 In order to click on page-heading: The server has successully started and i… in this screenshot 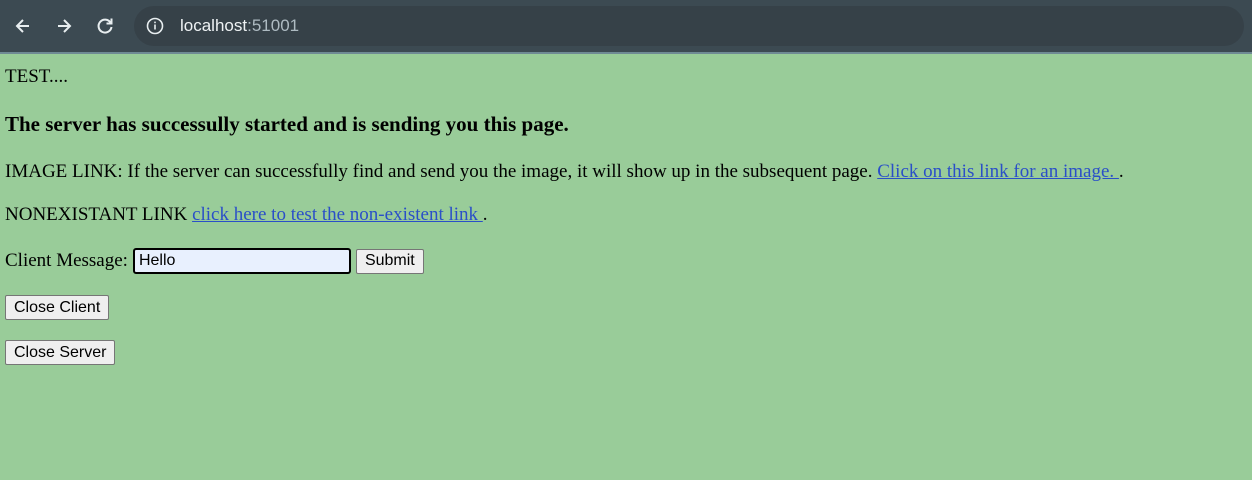, I will do `click(287, 124)`.